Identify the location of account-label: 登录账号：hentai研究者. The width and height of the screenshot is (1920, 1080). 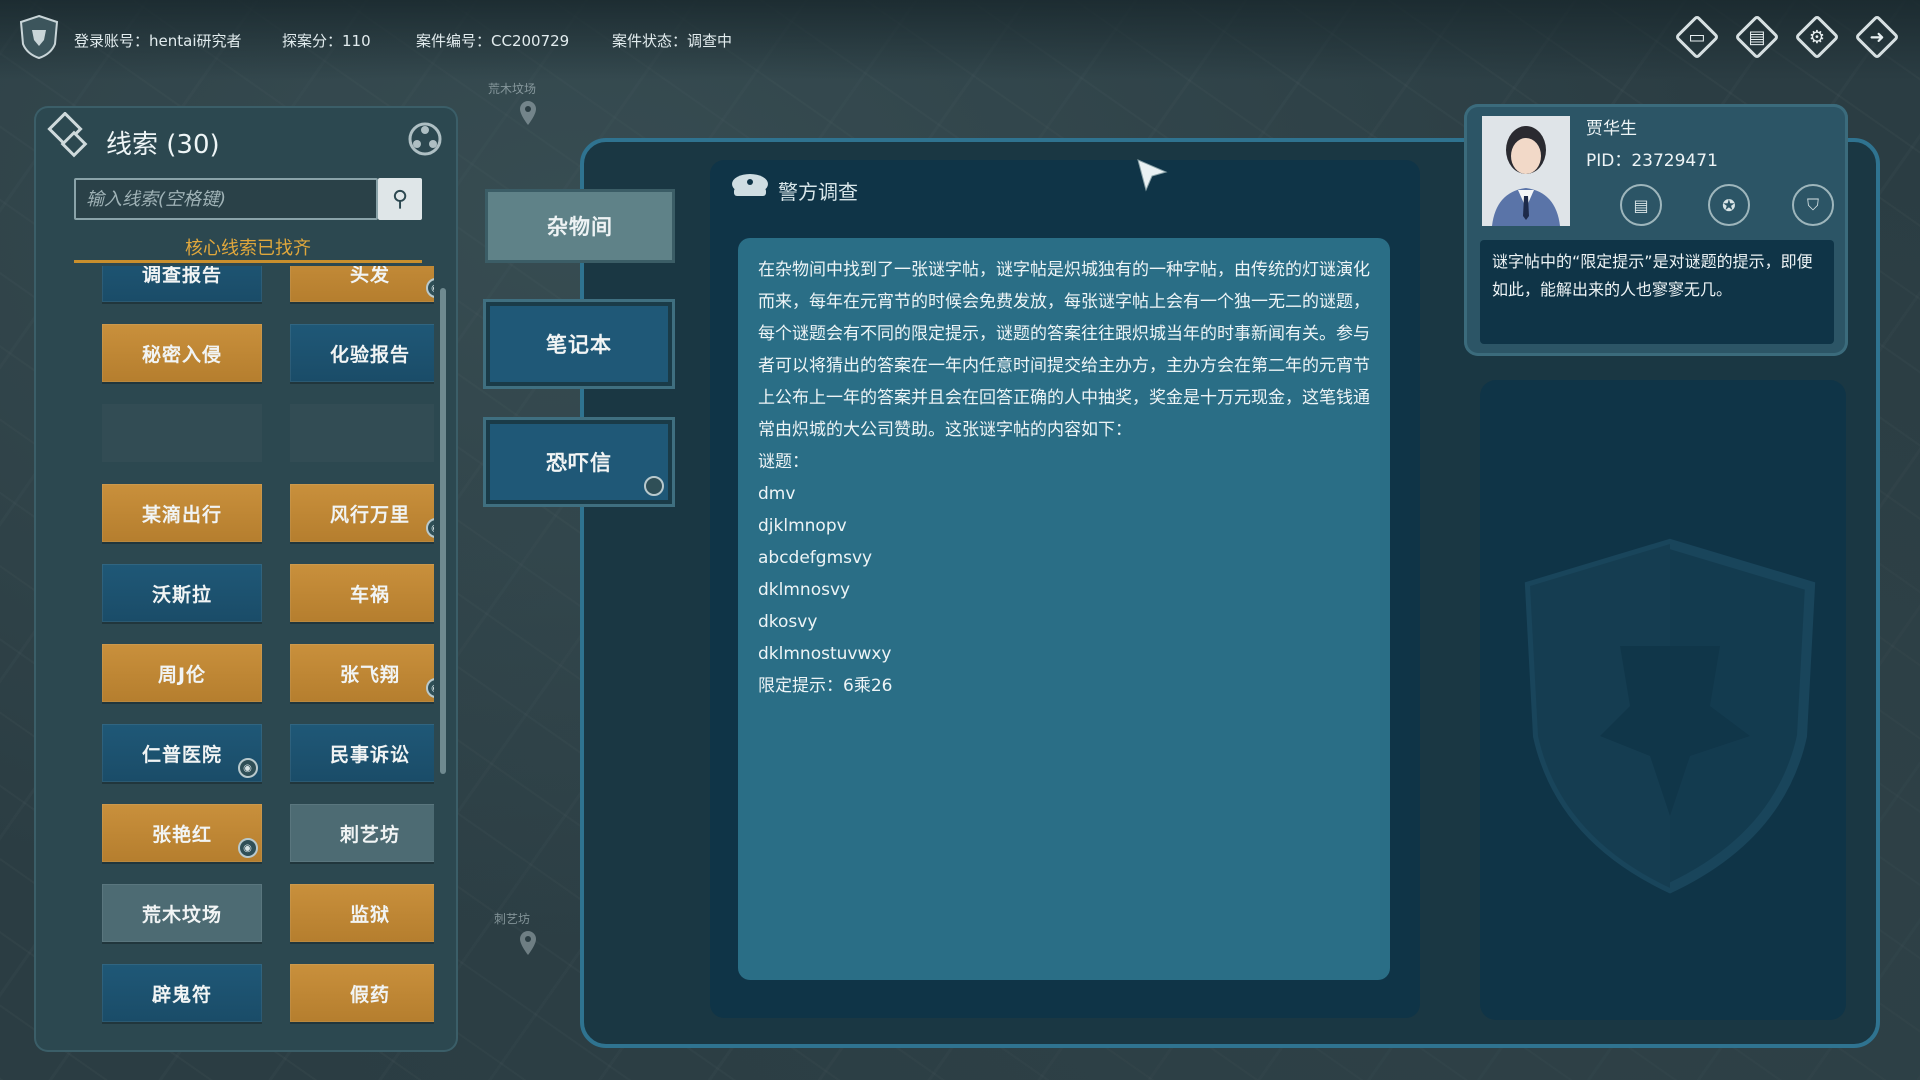
(158, 41).